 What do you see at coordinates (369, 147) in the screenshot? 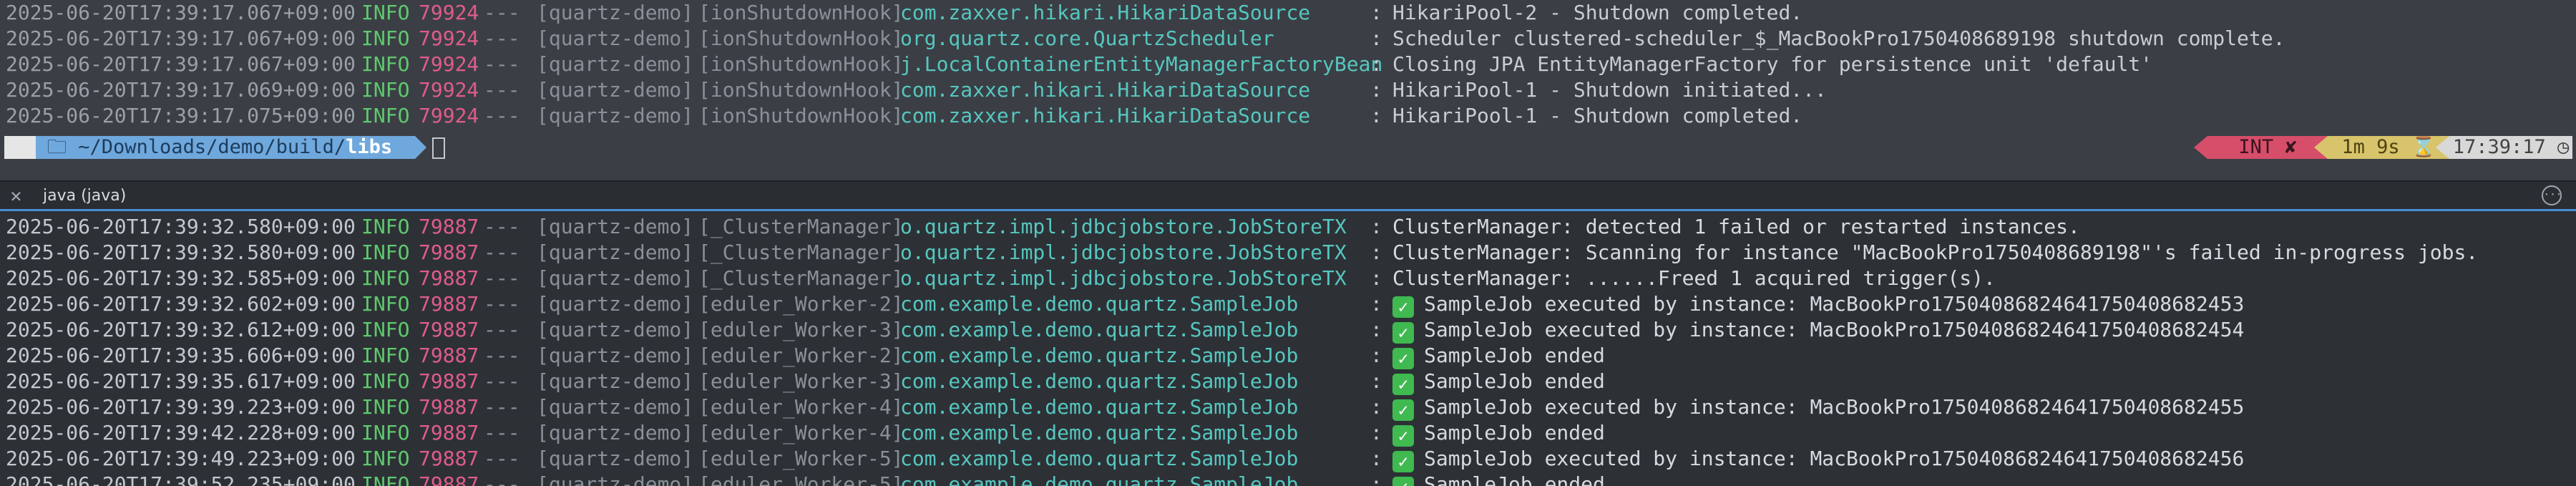
I see `path-current-dir: libs` at bounding box center [369, 147].